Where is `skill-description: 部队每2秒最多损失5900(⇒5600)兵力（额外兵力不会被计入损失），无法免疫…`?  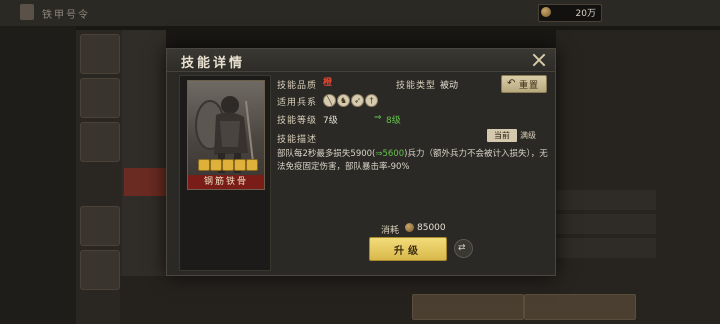 skill-description: 部队每2秒最多损失5900(⇒5600)兵力（额外兵力不会被计入损失），无法免疫… is located at coordinates (413, 161).